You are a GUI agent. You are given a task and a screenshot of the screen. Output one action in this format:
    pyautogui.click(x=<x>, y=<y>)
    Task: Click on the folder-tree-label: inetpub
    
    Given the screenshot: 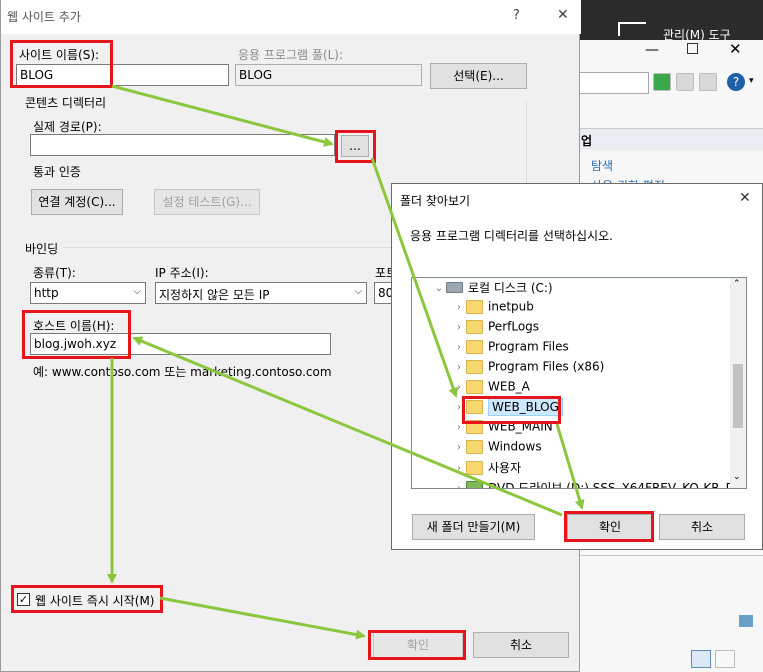 What is the action you would take?
    pyautogui.click(x=511, y=306)
    